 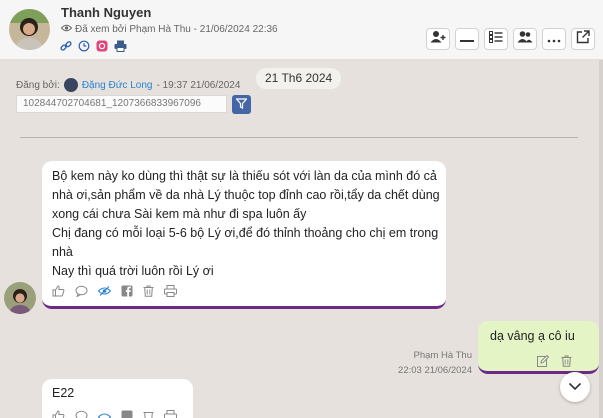 I want to click on more-icon, so click(x=554, y=39).